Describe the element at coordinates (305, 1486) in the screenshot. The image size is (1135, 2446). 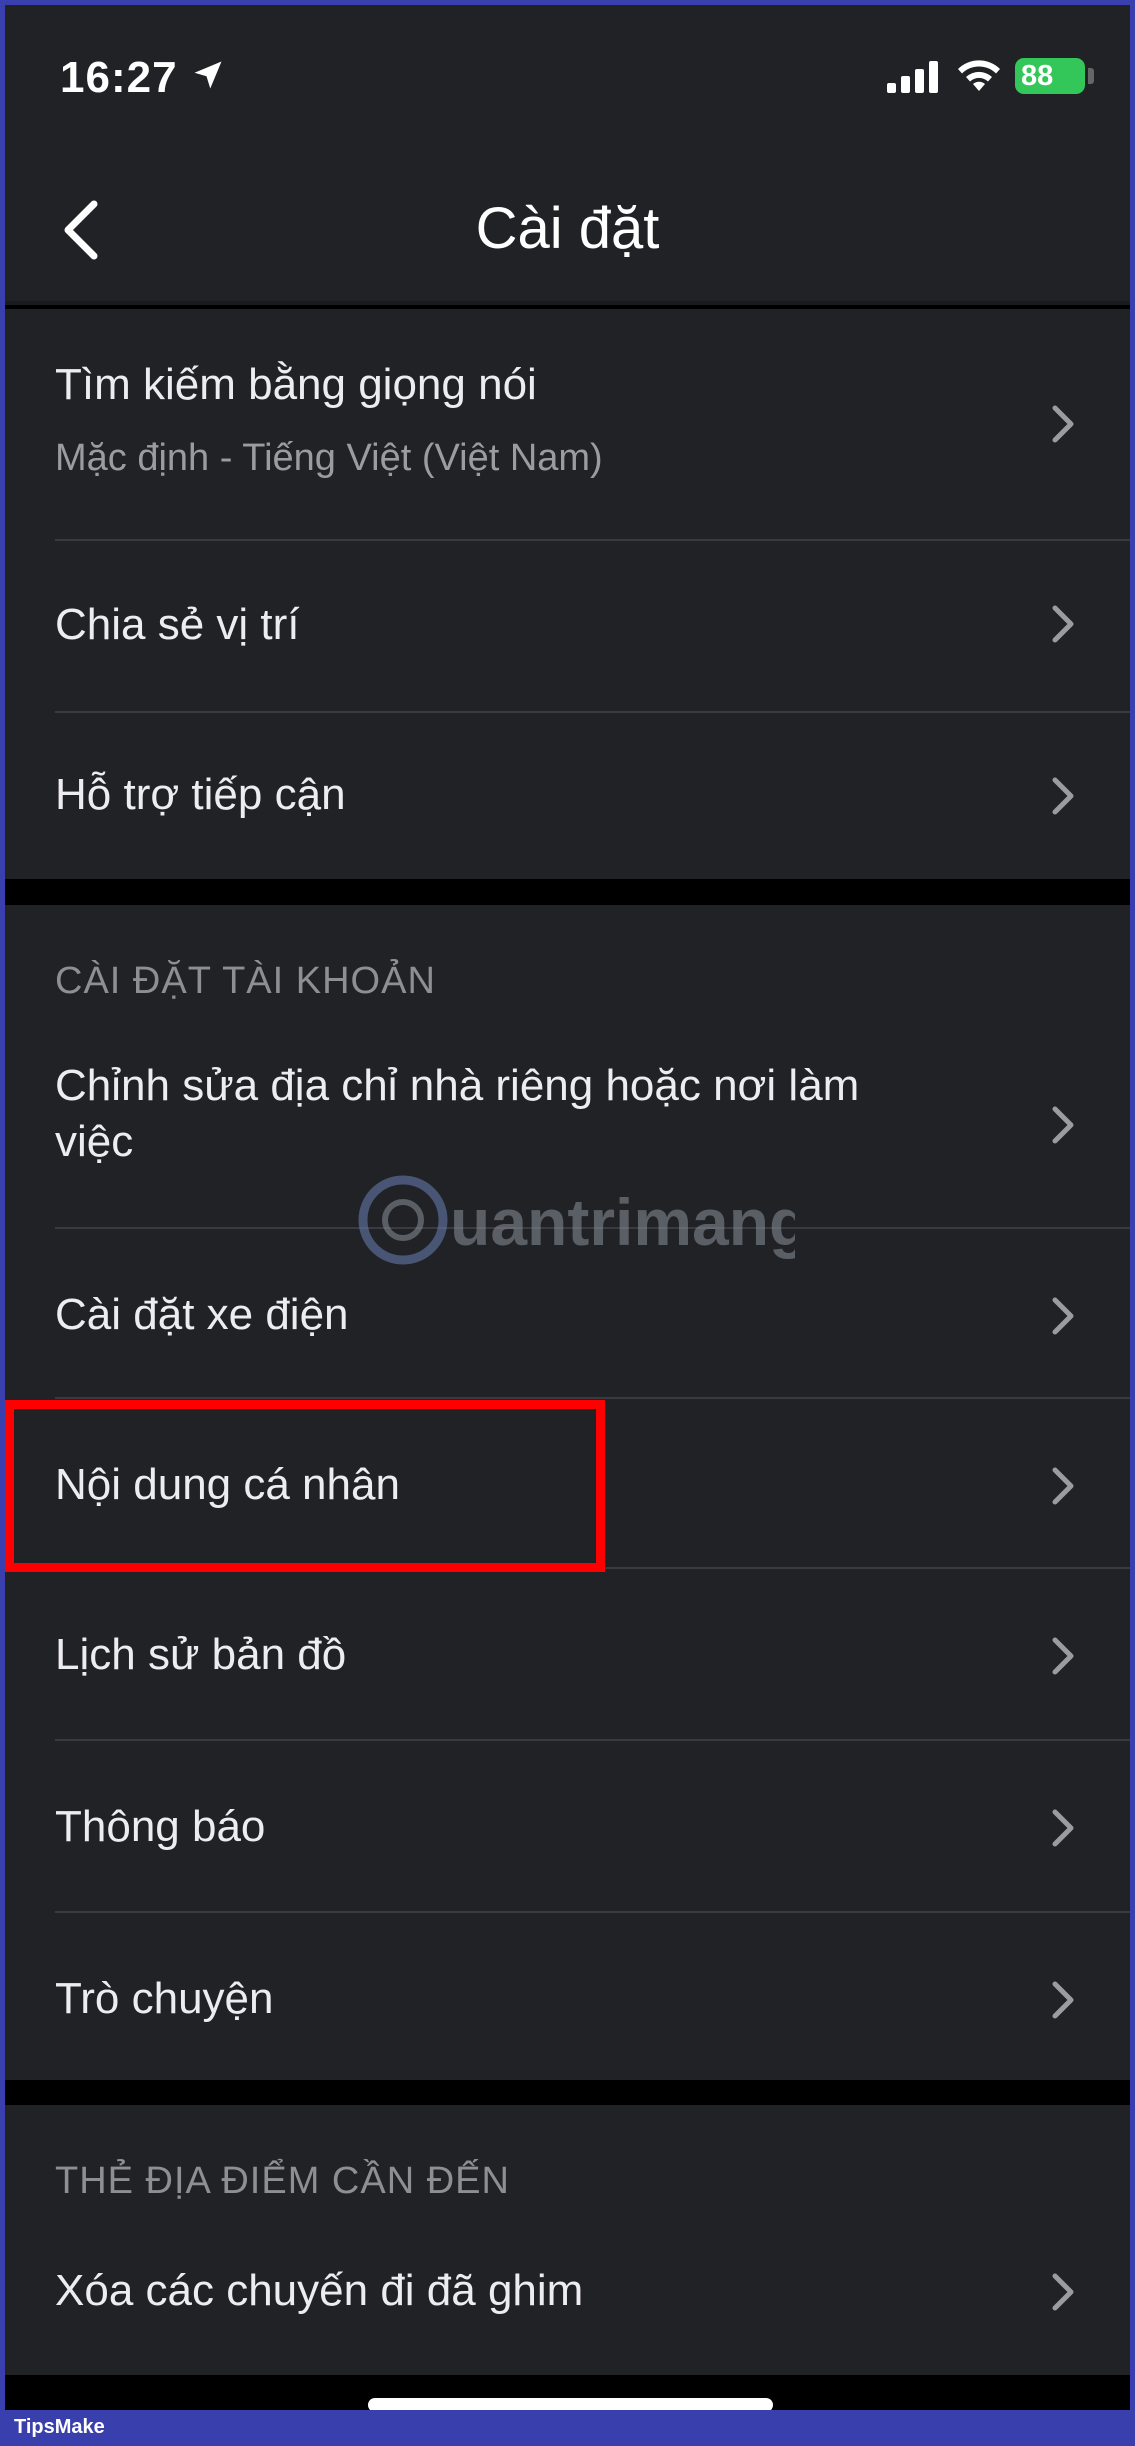
I see `highlight-box` at that location.